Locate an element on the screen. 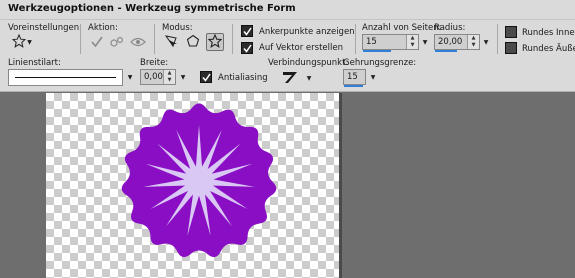 The image size is (575, 278). eye-icon is located at coordinates (138, 42).